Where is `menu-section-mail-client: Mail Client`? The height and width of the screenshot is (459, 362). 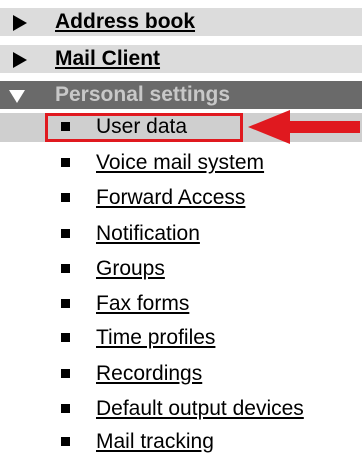 menu-section-mail-client: Mail Client is located at coordinates (181, 59).